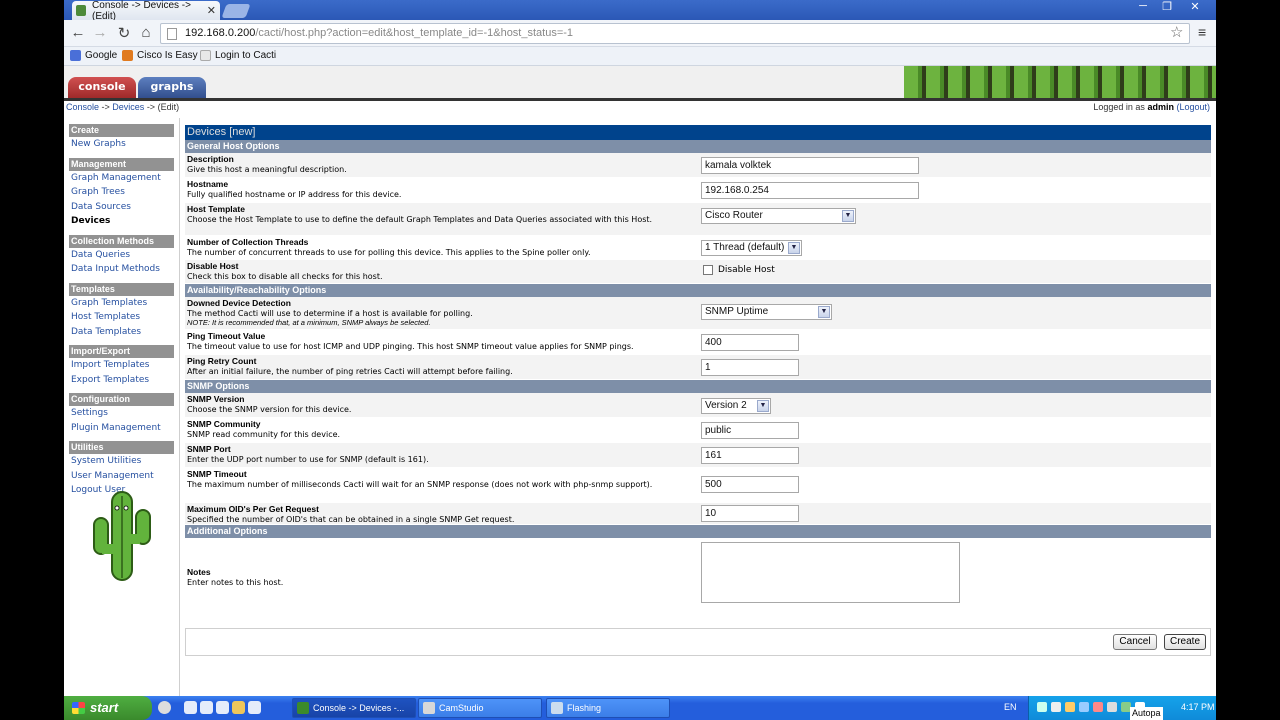  What do you see at coordinates (125, 269) in the screenshot?
I see `sidebar-item-data-input-methods: Data Input Methods` at bounding box center [125, 269].